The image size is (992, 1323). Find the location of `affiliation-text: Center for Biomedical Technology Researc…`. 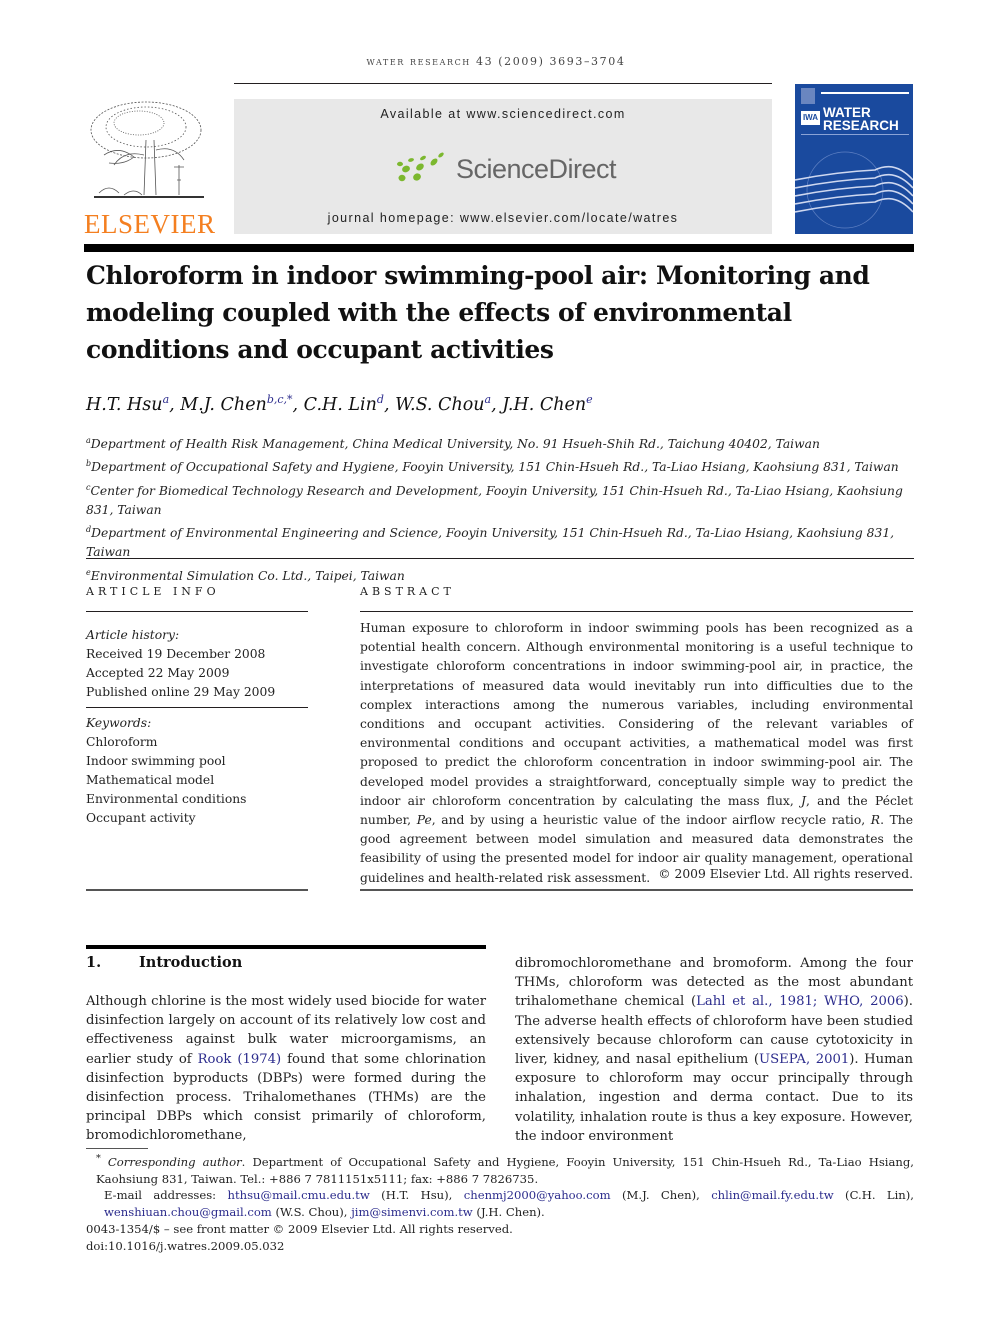

affiliation-text: Center for Biomedical Technology Researc… is located at coordinates (494, 500).